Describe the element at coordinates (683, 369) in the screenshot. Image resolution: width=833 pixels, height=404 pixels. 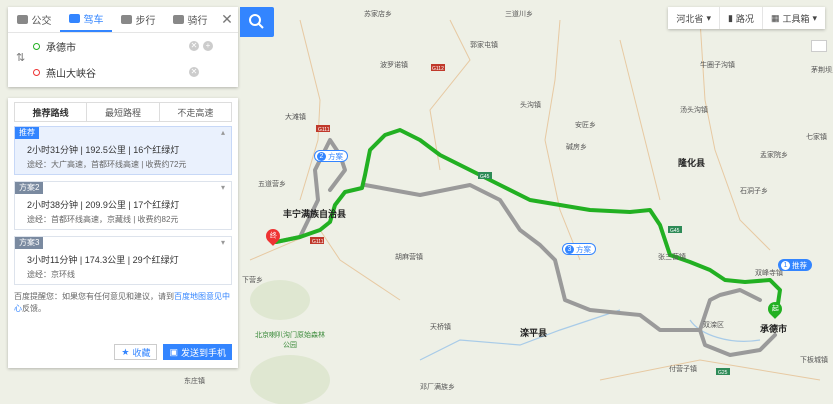
I see `town-label: 付营子镇` at that location.